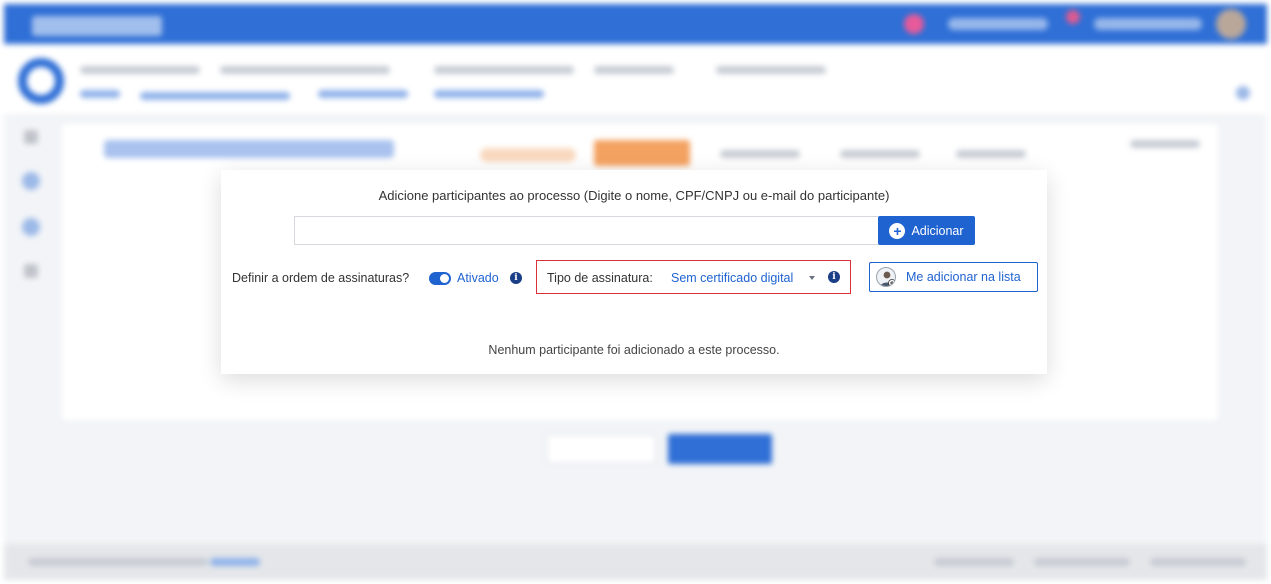  I want to click on add-participant-button-label: Adicionar, so click(937, 230).